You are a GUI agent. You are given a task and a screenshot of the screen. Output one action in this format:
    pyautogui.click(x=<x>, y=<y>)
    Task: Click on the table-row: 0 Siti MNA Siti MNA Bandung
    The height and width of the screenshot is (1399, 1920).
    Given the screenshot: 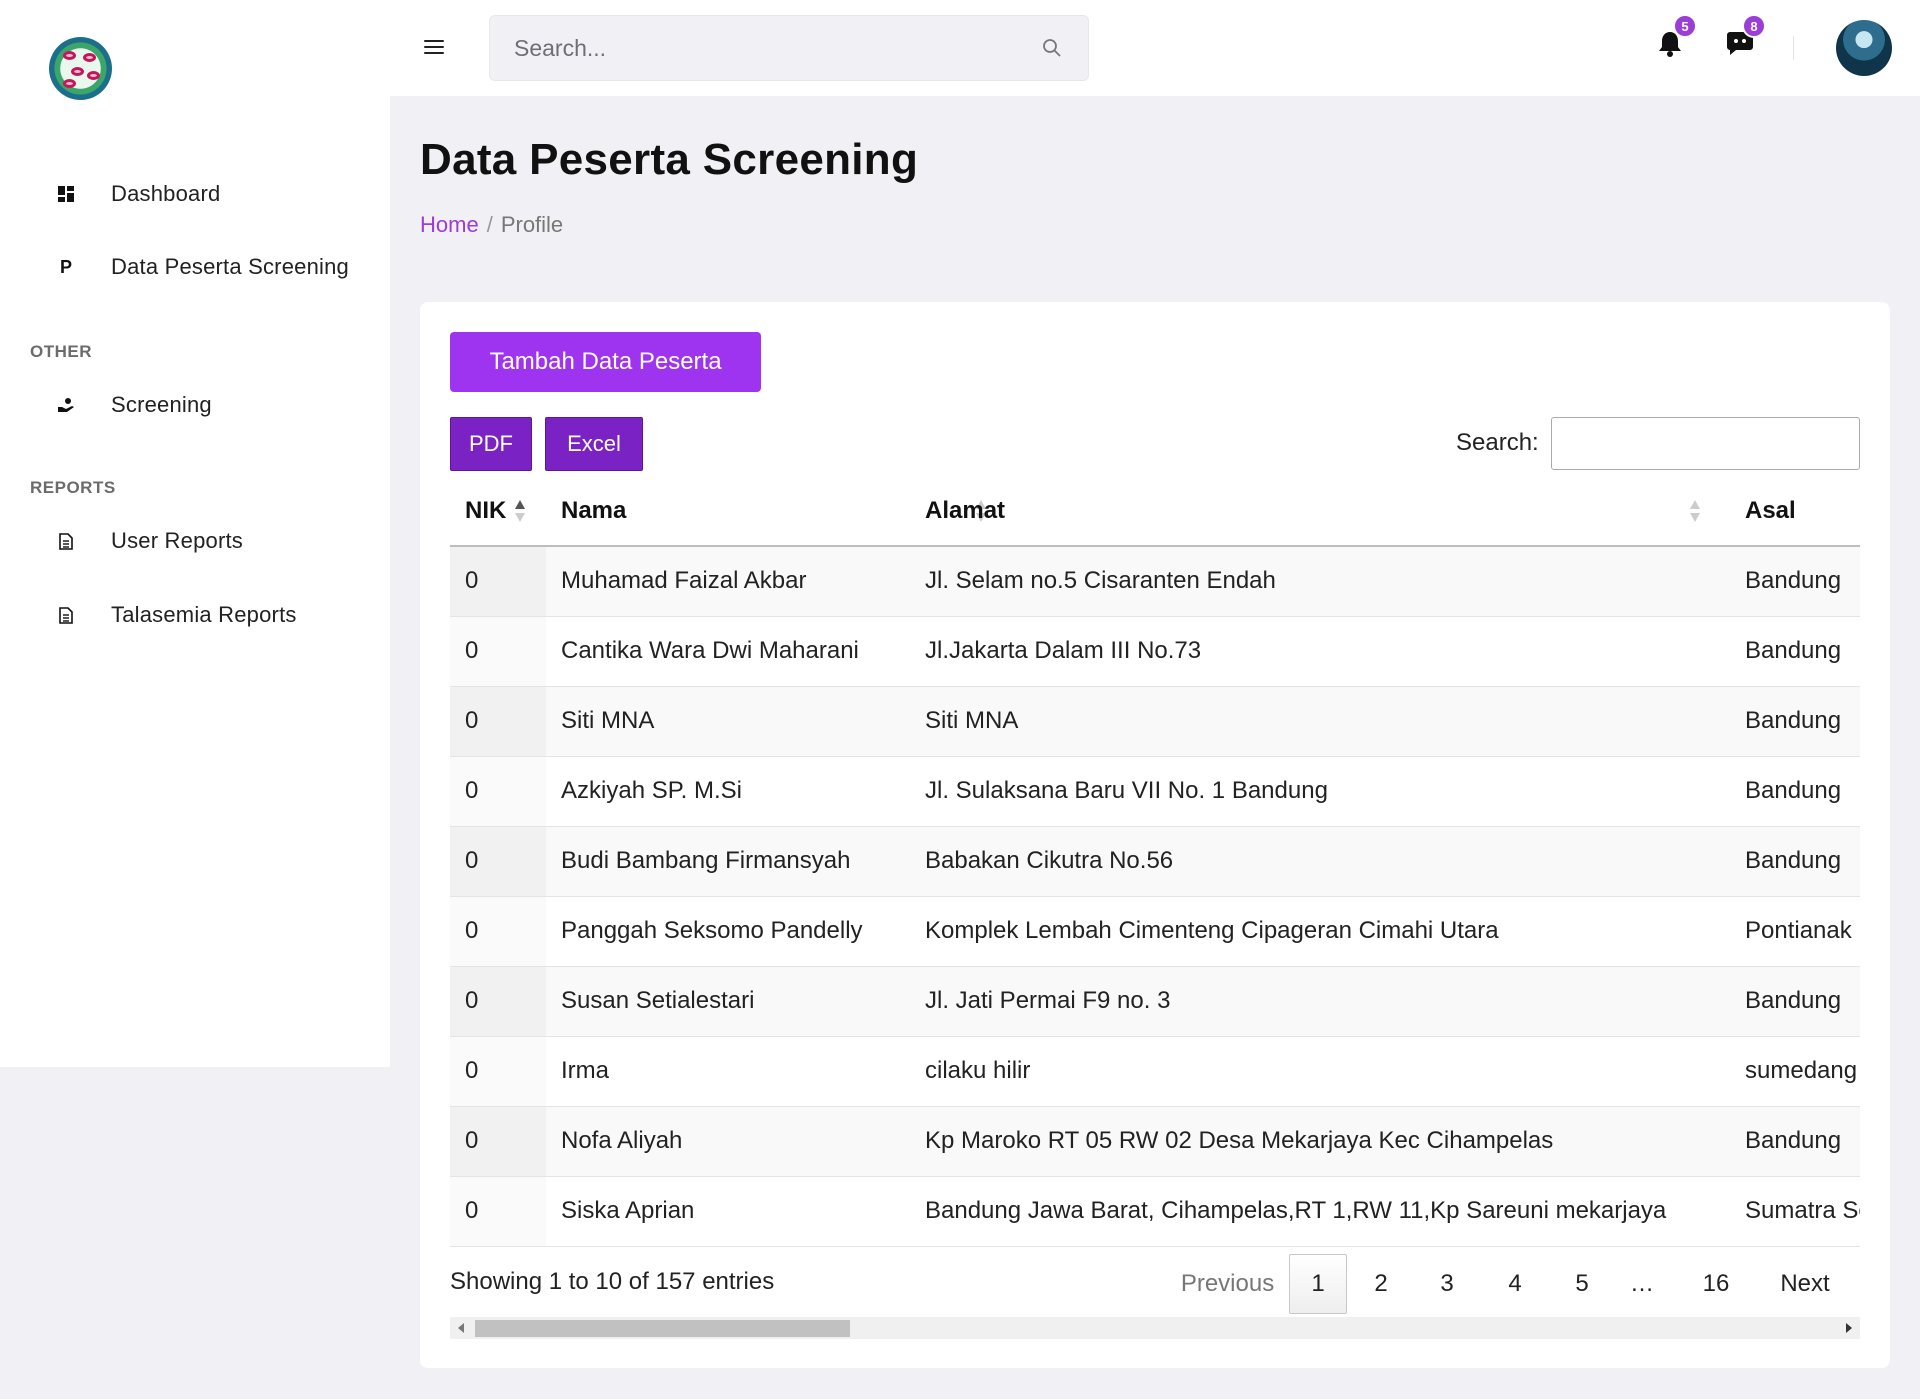 What is the action you would take?
    pyautogui.click(x=1155, y=721)
    